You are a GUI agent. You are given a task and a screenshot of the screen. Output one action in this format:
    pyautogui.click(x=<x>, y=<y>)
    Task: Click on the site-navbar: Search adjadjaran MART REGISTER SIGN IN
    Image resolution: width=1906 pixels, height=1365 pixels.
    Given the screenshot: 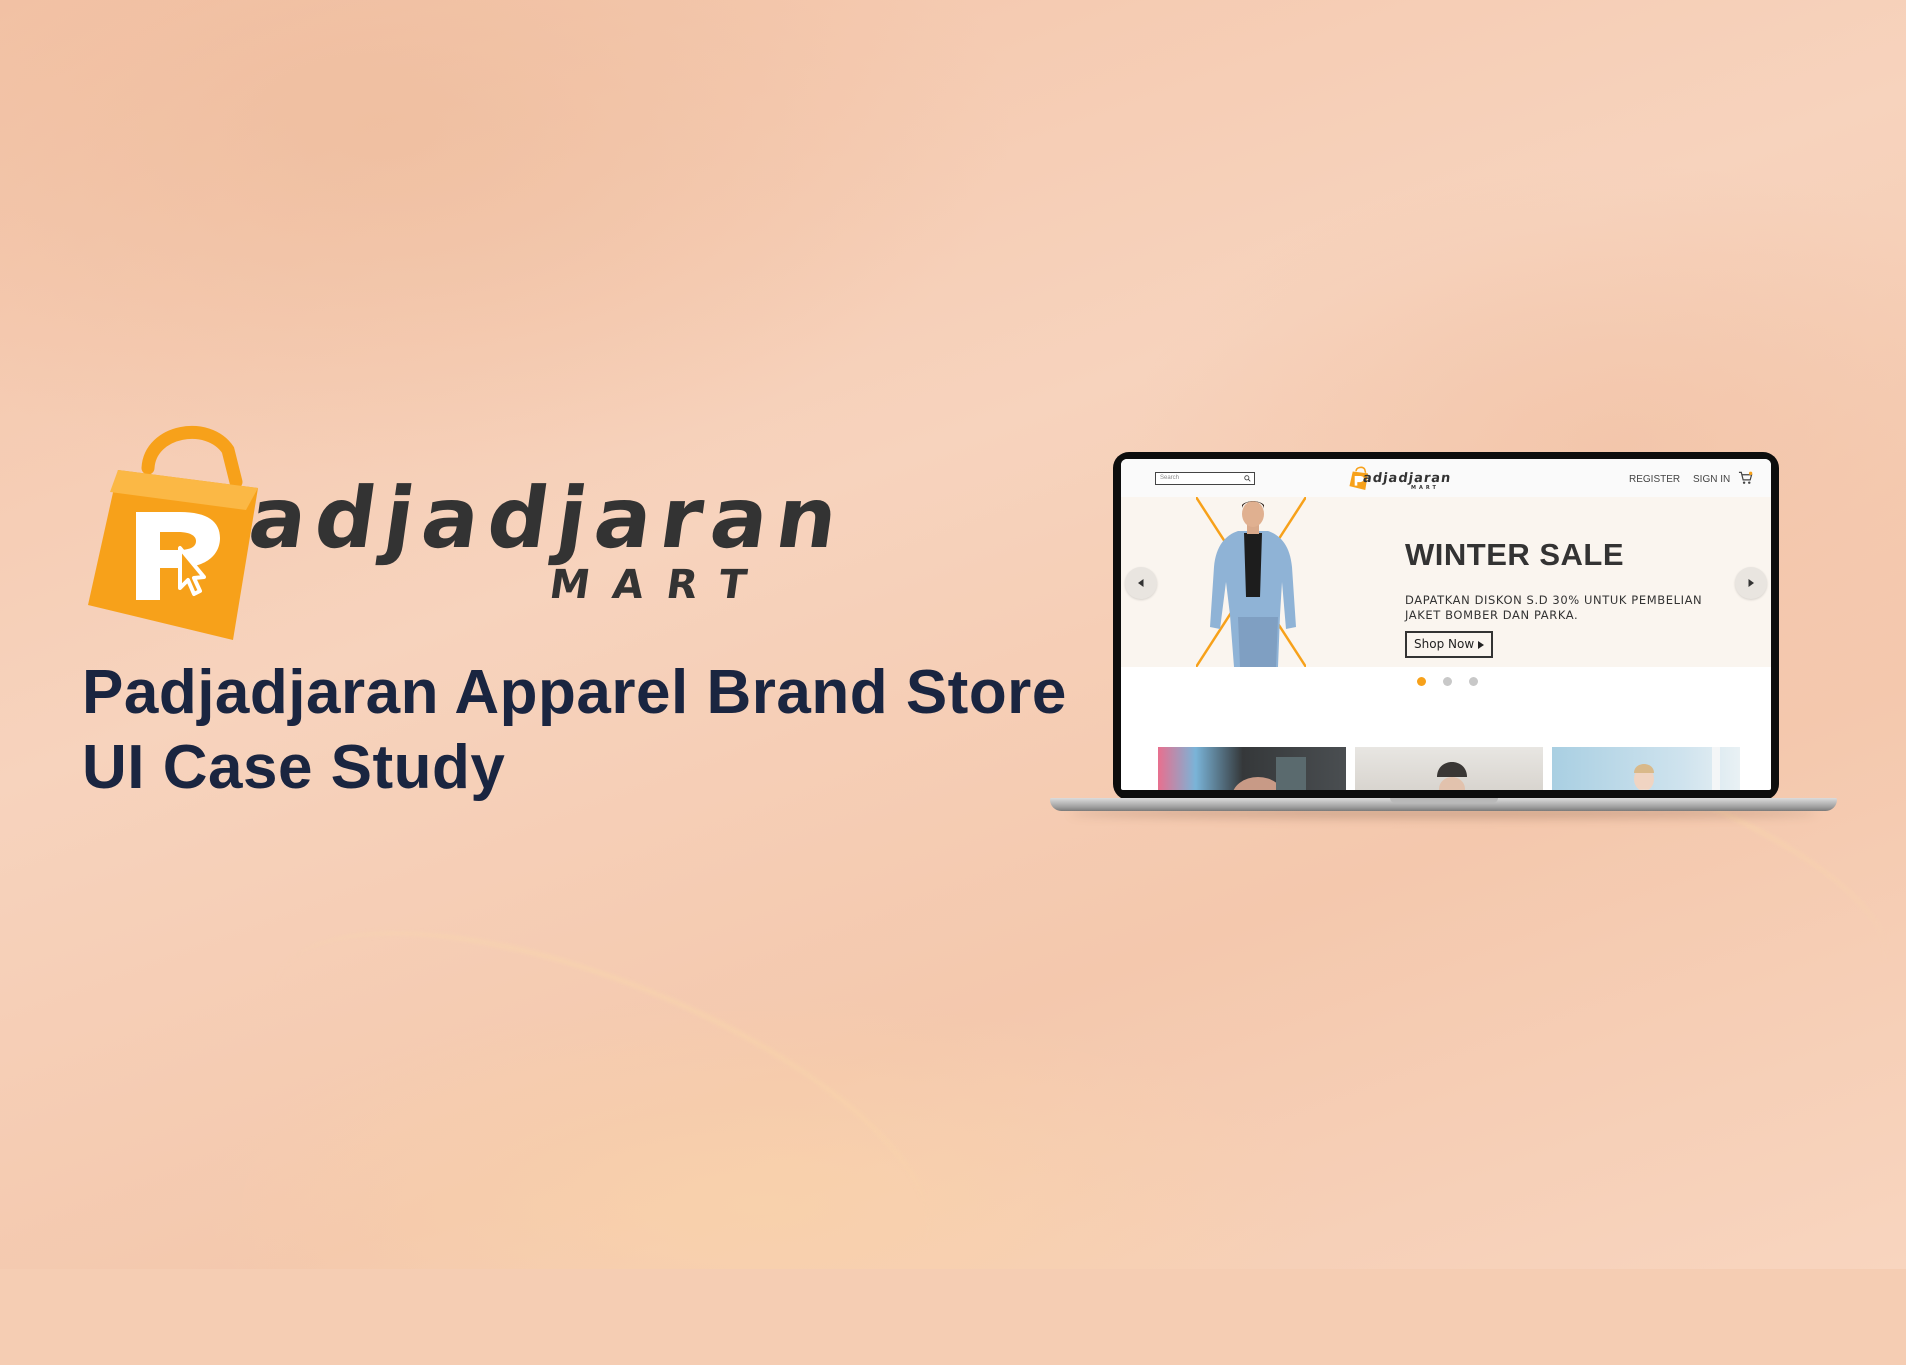 What is the action you would take?
    pyautogui.click(x=1446, y=478)
    